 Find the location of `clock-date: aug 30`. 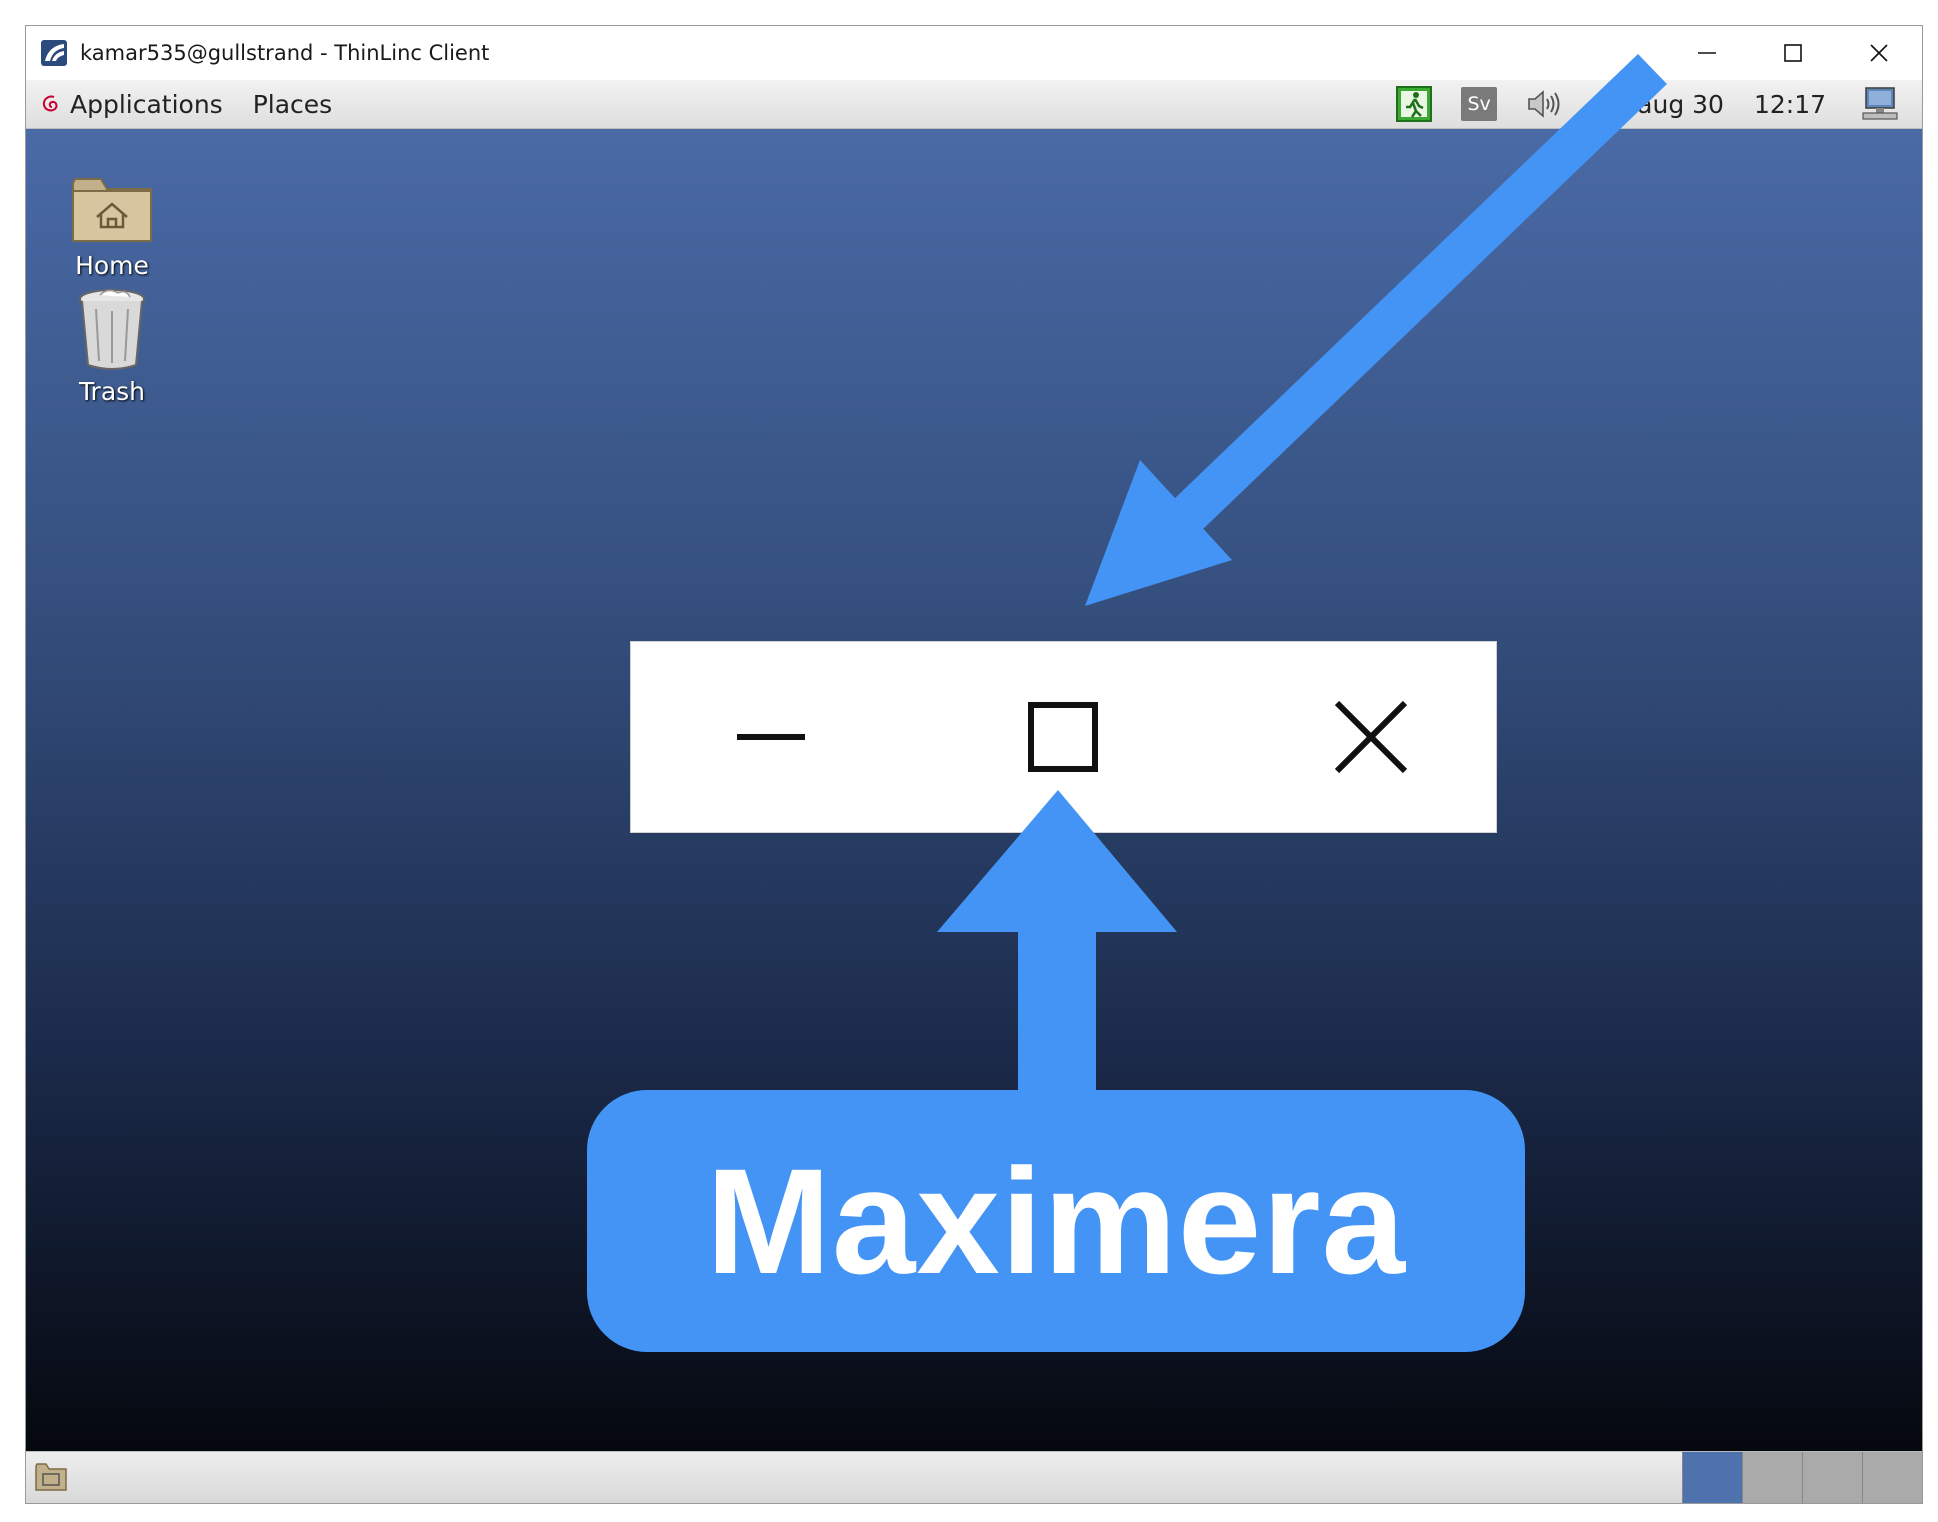

clock-date: aug 30 is located at coordinates (1680, 104).